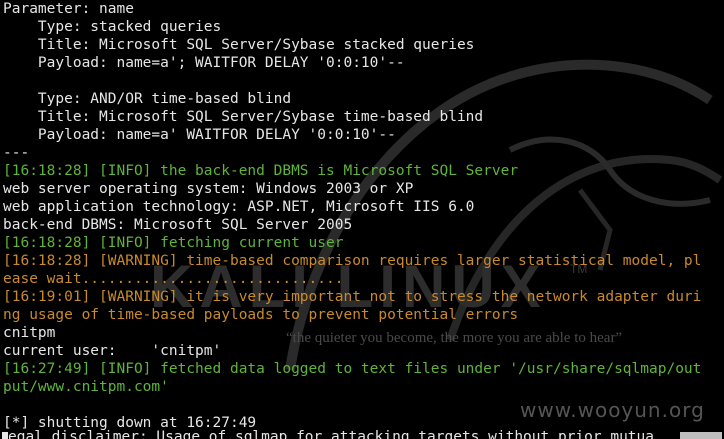 This screenshot has width=724, height=439. What do you see at coordinates (29, 333) in the screenshot?
I see `terminal-line: cnitpm` at bounding box center [29, 333].